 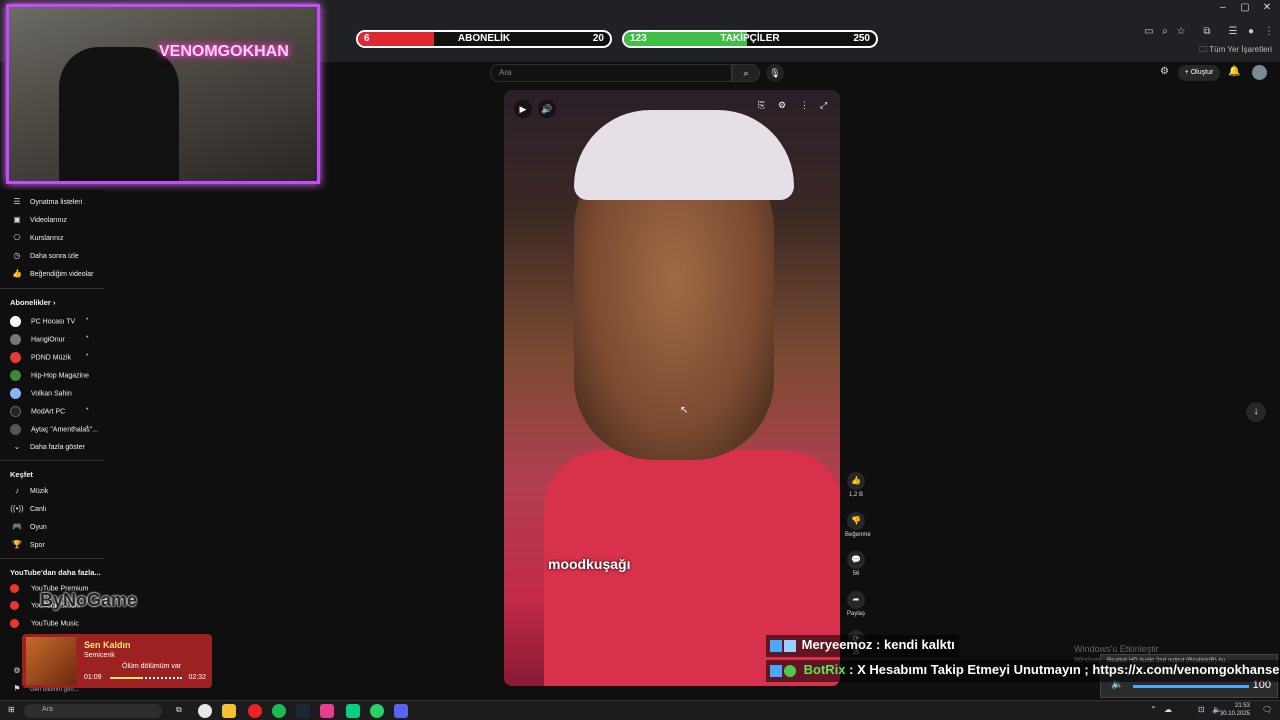 I want to click on windows-start-icon: ⊞, so click(x=11, y=709).